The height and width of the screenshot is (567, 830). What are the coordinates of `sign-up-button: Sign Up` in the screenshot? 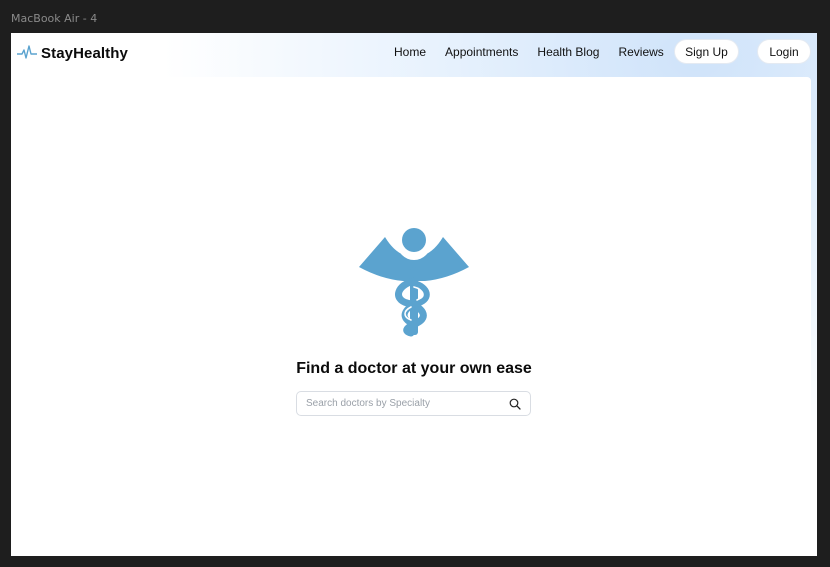 It's located at (706, 51).